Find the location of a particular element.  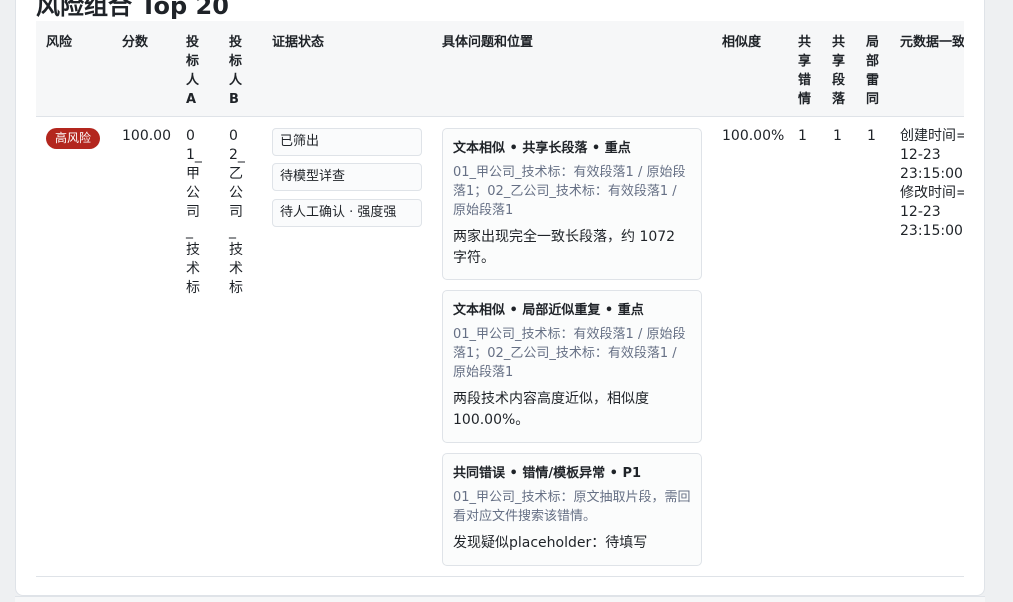

status-pending-manual-confirm: 待人工确认 · 强度强 is located at coordinates (347, 213).